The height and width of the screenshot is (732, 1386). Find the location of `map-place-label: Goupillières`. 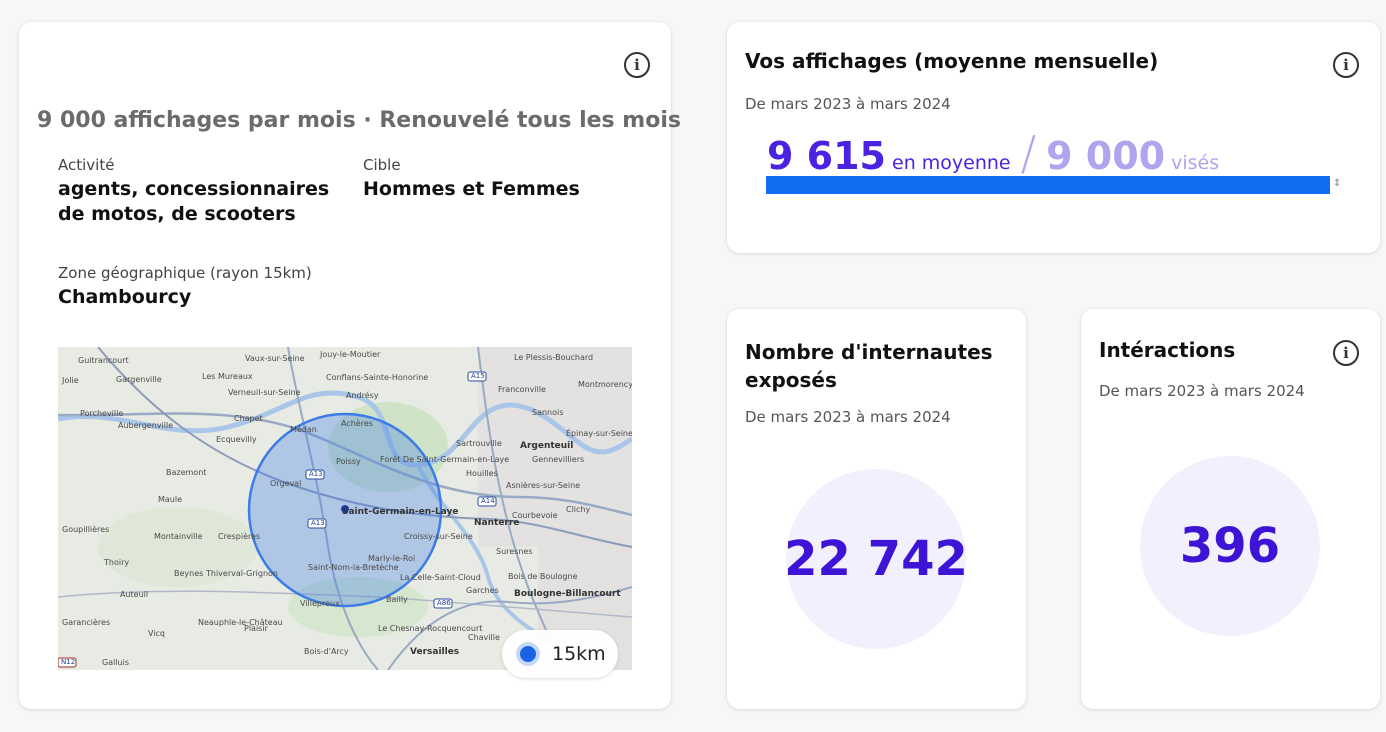

map-place-label: Goupillières is located at coordinates (86, 529).